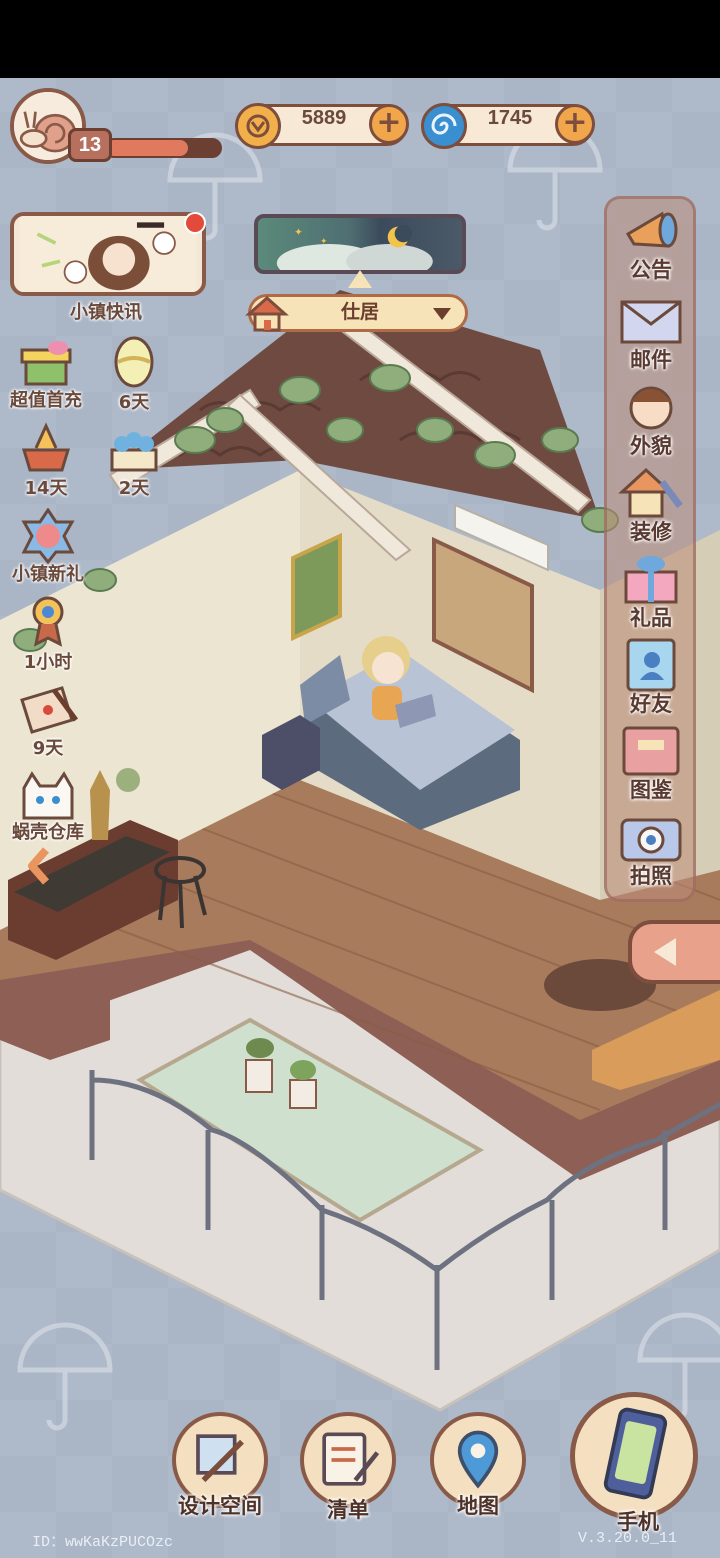 Image resolution: width=720 pixels, height=1558 pixels. I want to click on rose-badge-icon, so click(48, 536).